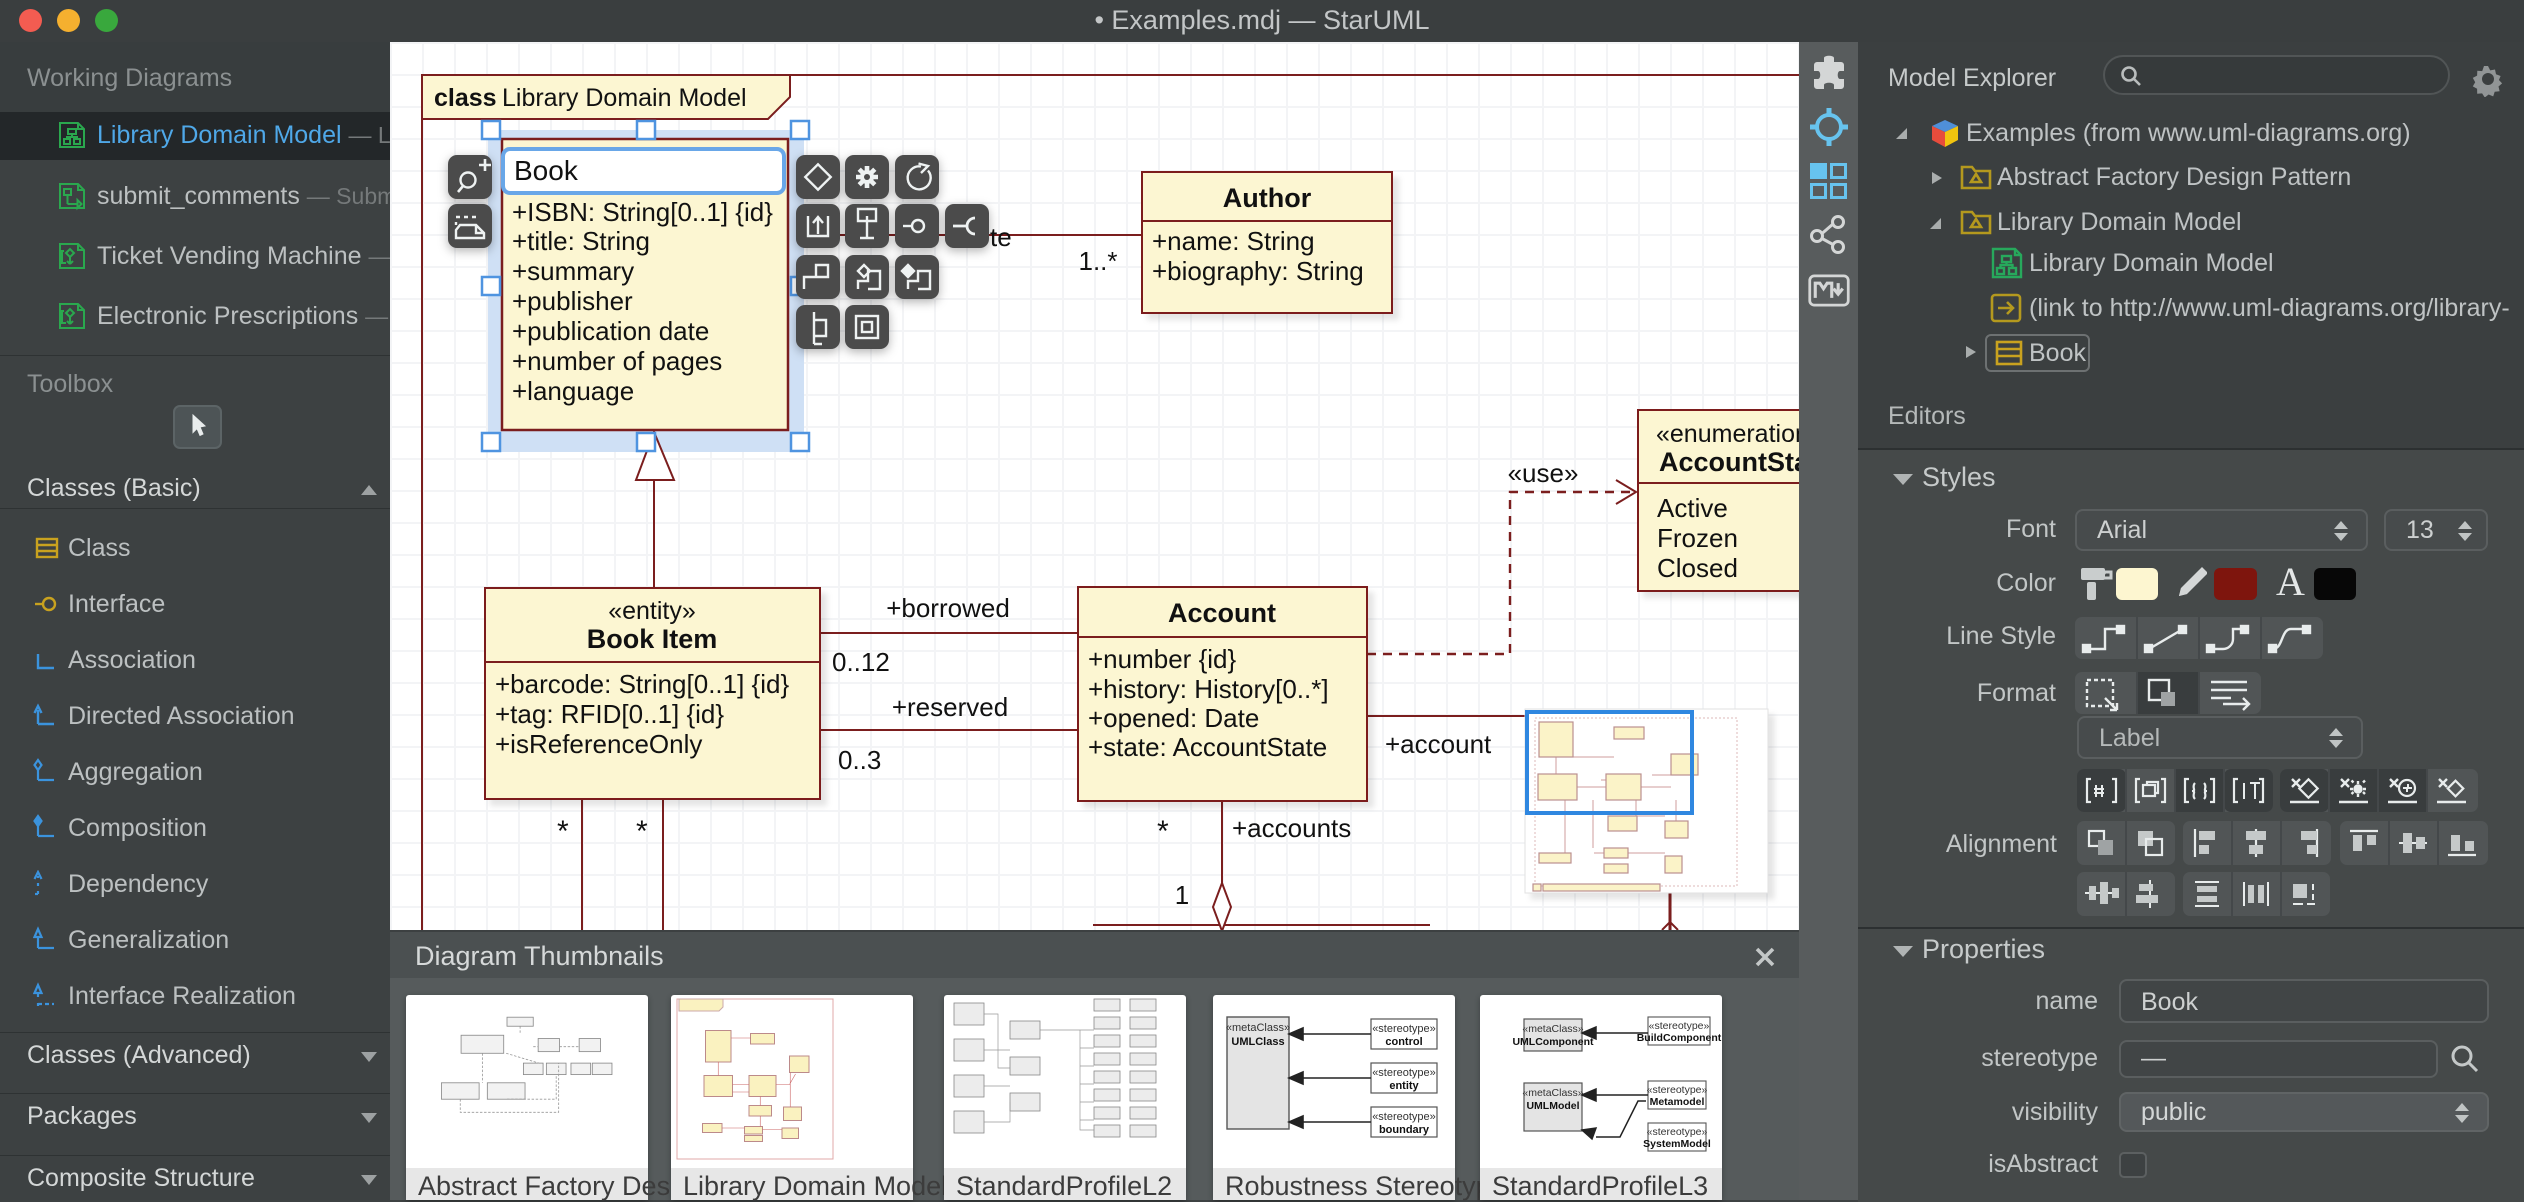  What do you see at coordinates (1438, 744) in the screenshot?
I see `svg-text: +account` at bounding box center [1438, 744].